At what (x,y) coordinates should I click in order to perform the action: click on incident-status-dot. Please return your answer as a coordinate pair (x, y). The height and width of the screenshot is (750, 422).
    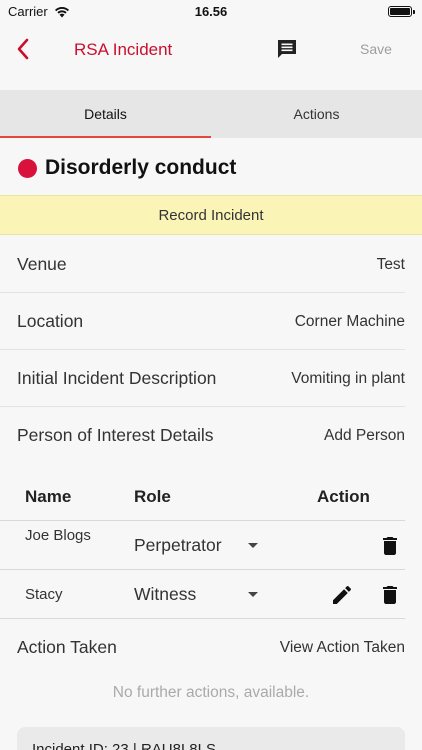
    Looking at the image, I should click on (27, 168).